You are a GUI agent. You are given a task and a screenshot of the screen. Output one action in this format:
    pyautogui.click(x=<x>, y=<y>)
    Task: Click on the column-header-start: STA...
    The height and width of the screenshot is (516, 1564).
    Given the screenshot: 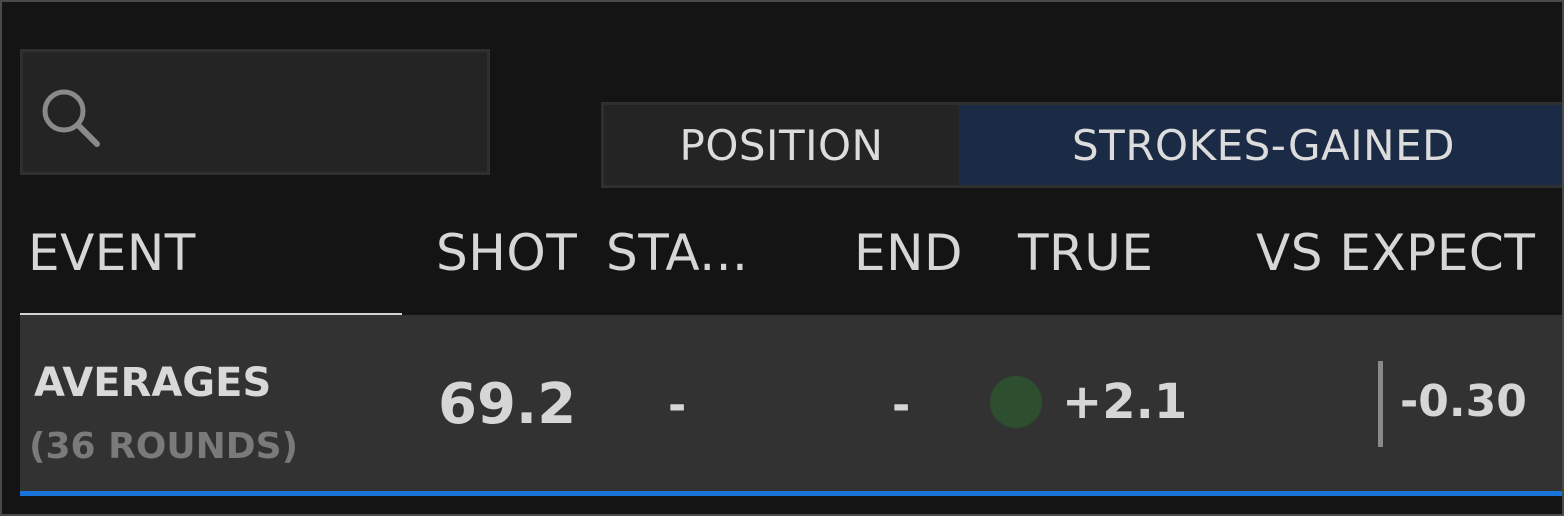 What is the action you would take?
    pyautogui.click(x=677, y=253)
    